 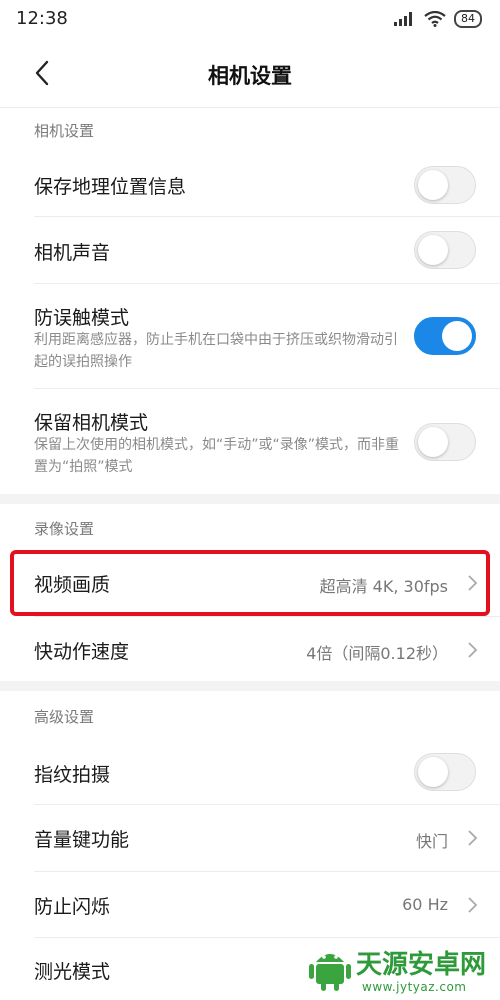 I want to click on section-title-video: 录像设置, so click(x=64, y=529).